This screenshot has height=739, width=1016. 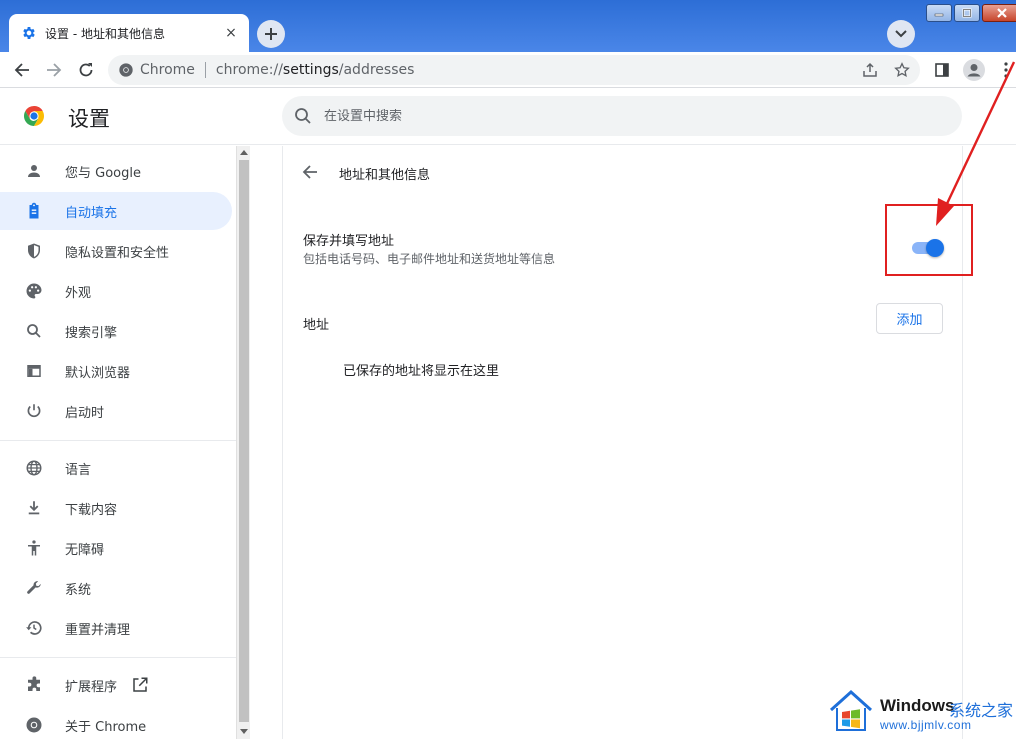 I want to click on window-controls, so click(x=970, y=14).